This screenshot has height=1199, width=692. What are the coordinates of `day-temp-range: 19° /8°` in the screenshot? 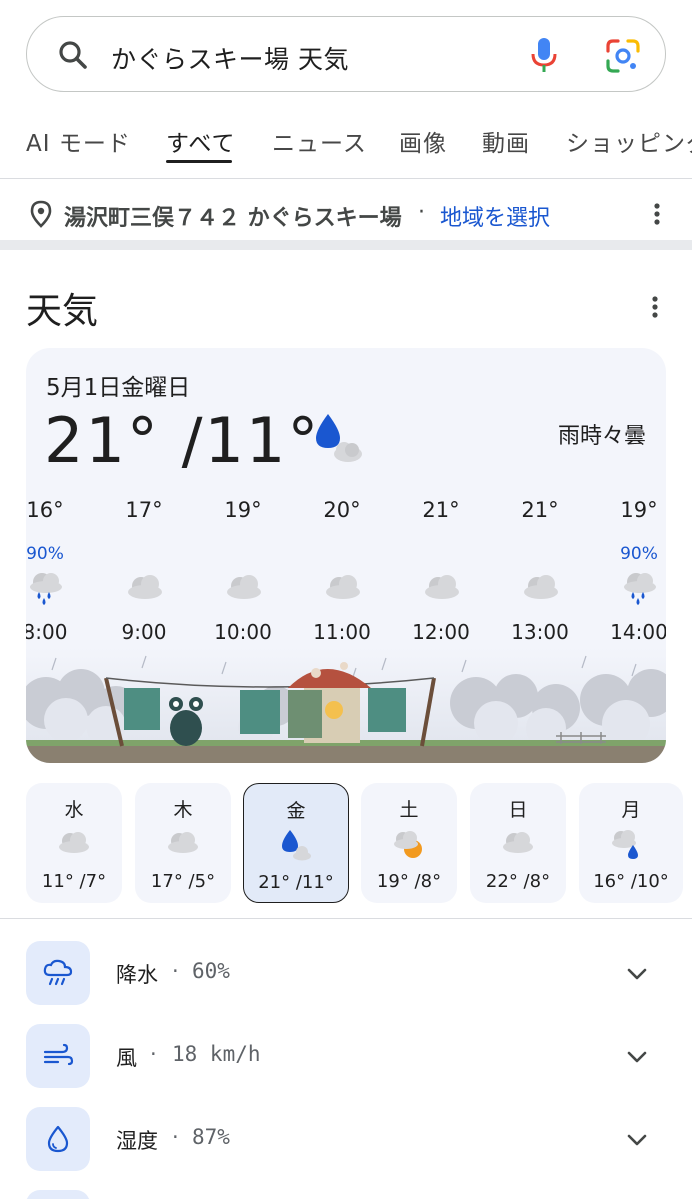 It's located at (409, 881).